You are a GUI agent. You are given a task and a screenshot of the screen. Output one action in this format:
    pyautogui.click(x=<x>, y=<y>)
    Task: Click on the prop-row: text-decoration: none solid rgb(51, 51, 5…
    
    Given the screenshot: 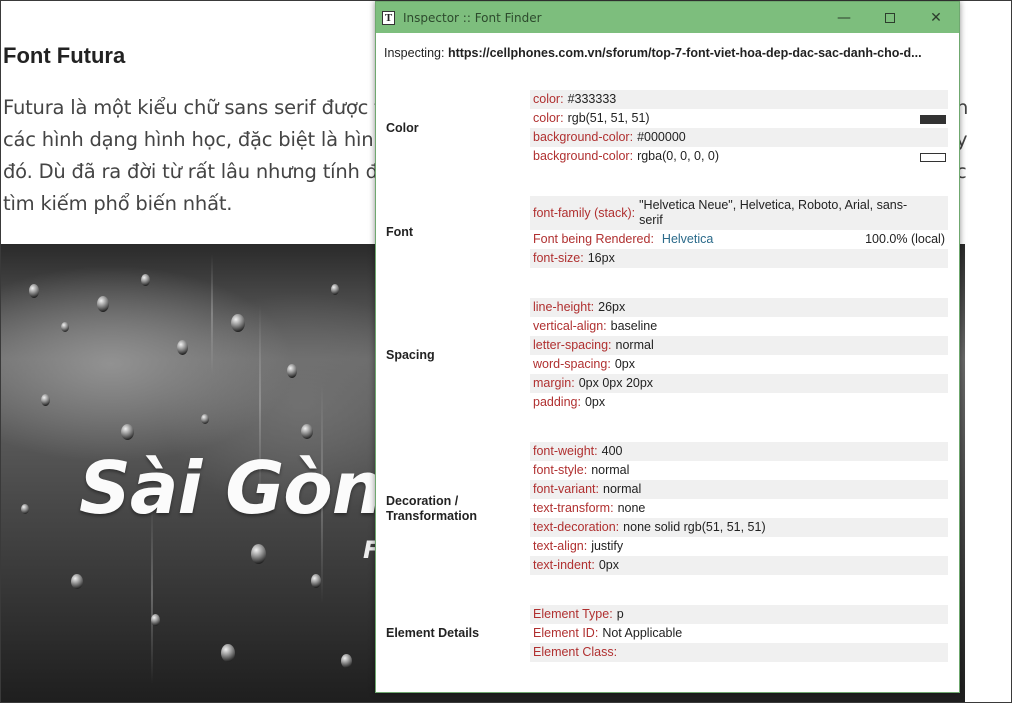 What is the action you would take?
    pyautogui.click(x=739, y=527)
    